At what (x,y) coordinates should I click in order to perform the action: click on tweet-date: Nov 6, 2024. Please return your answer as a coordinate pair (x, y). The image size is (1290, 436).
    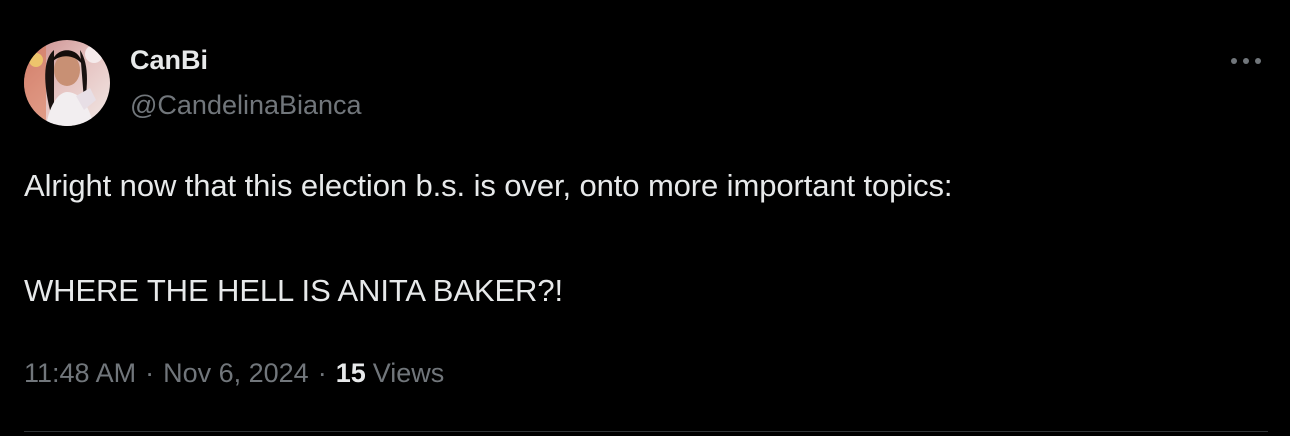
    Looking at the image, I should click on (236, 373).